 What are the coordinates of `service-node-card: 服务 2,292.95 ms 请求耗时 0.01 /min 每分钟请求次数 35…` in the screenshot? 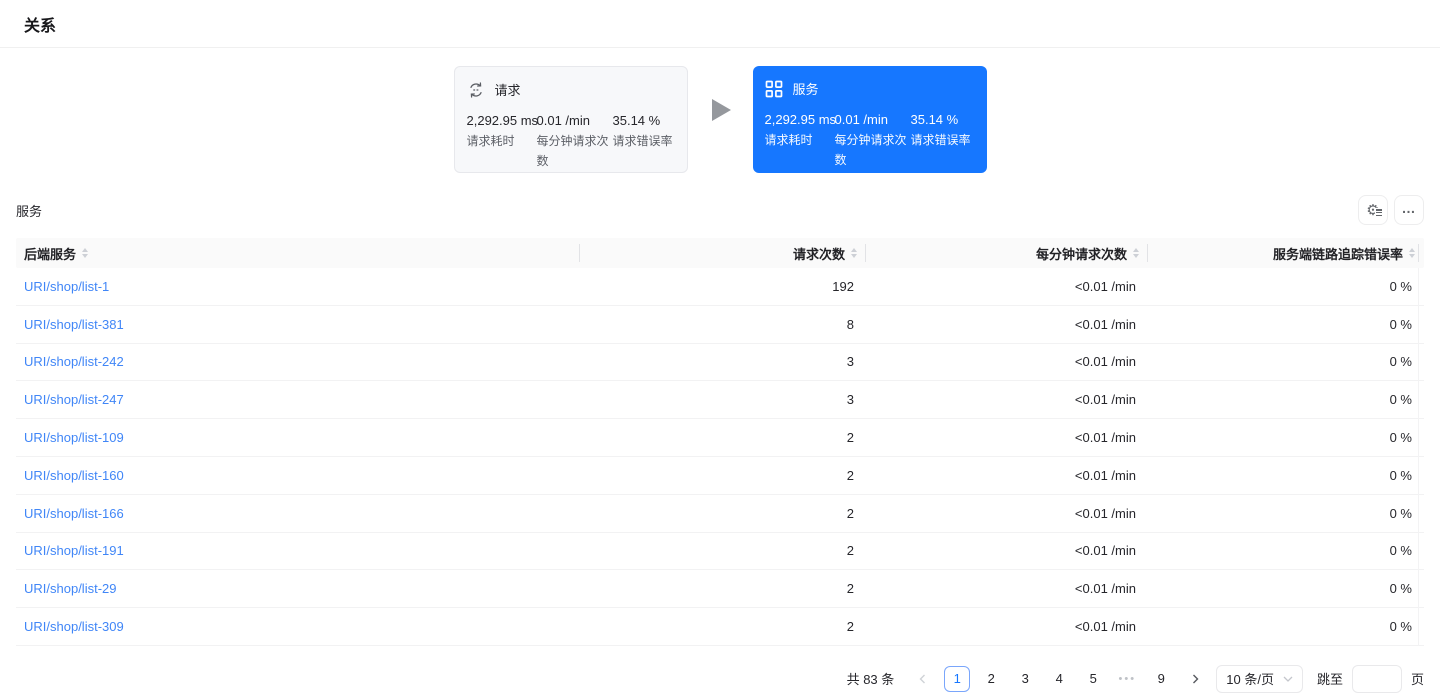 It's located at (869, 119).